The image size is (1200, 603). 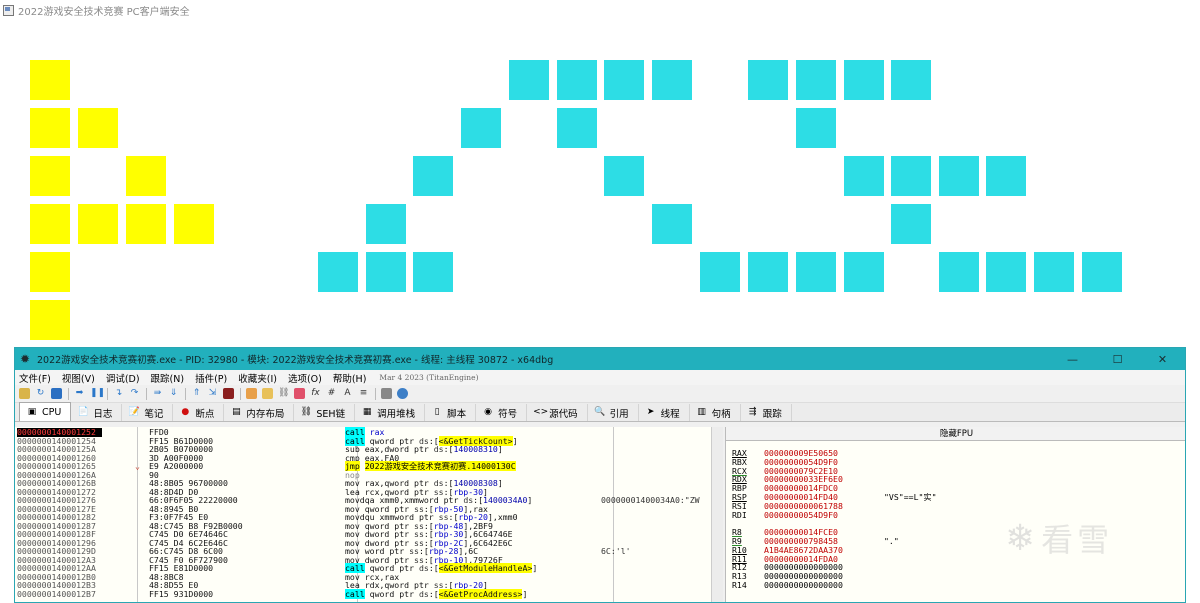 I want to click on source-icon: <>, so click(x=541, y=412).